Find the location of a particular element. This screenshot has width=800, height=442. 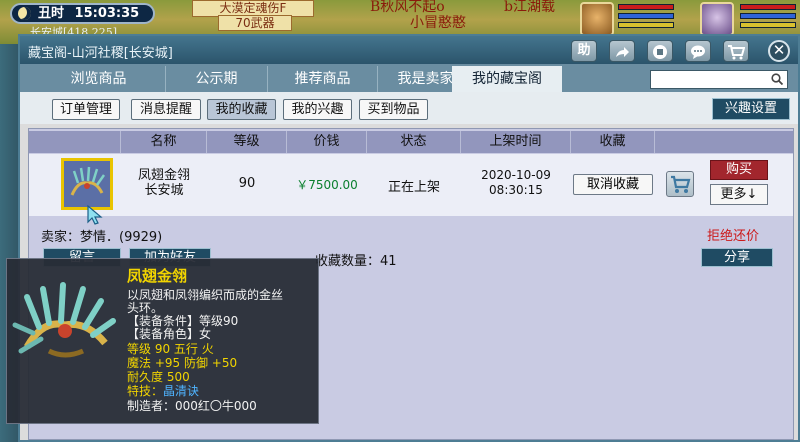

header-price: 价钱 is located at coordinates (327, 142).